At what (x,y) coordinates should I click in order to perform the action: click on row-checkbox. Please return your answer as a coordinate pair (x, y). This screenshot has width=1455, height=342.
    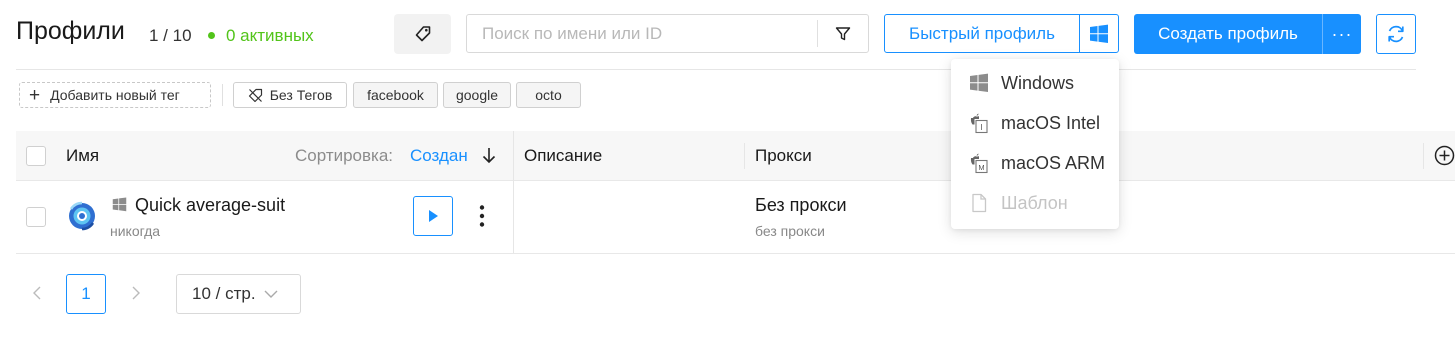
    Looking at the image, I should click on (36, 217).